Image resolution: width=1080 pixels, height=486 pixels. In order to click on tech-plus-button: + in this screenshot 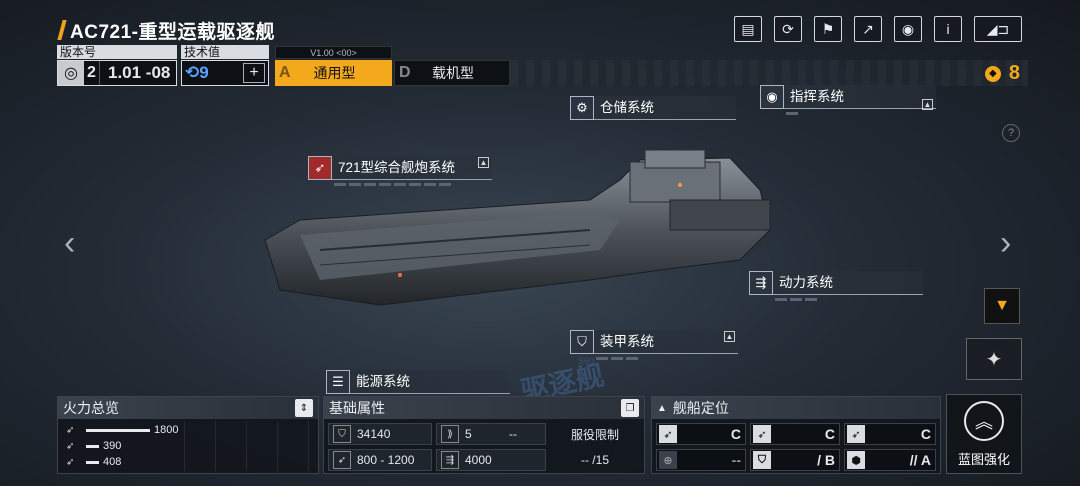, I will do `click(254, 73)`.